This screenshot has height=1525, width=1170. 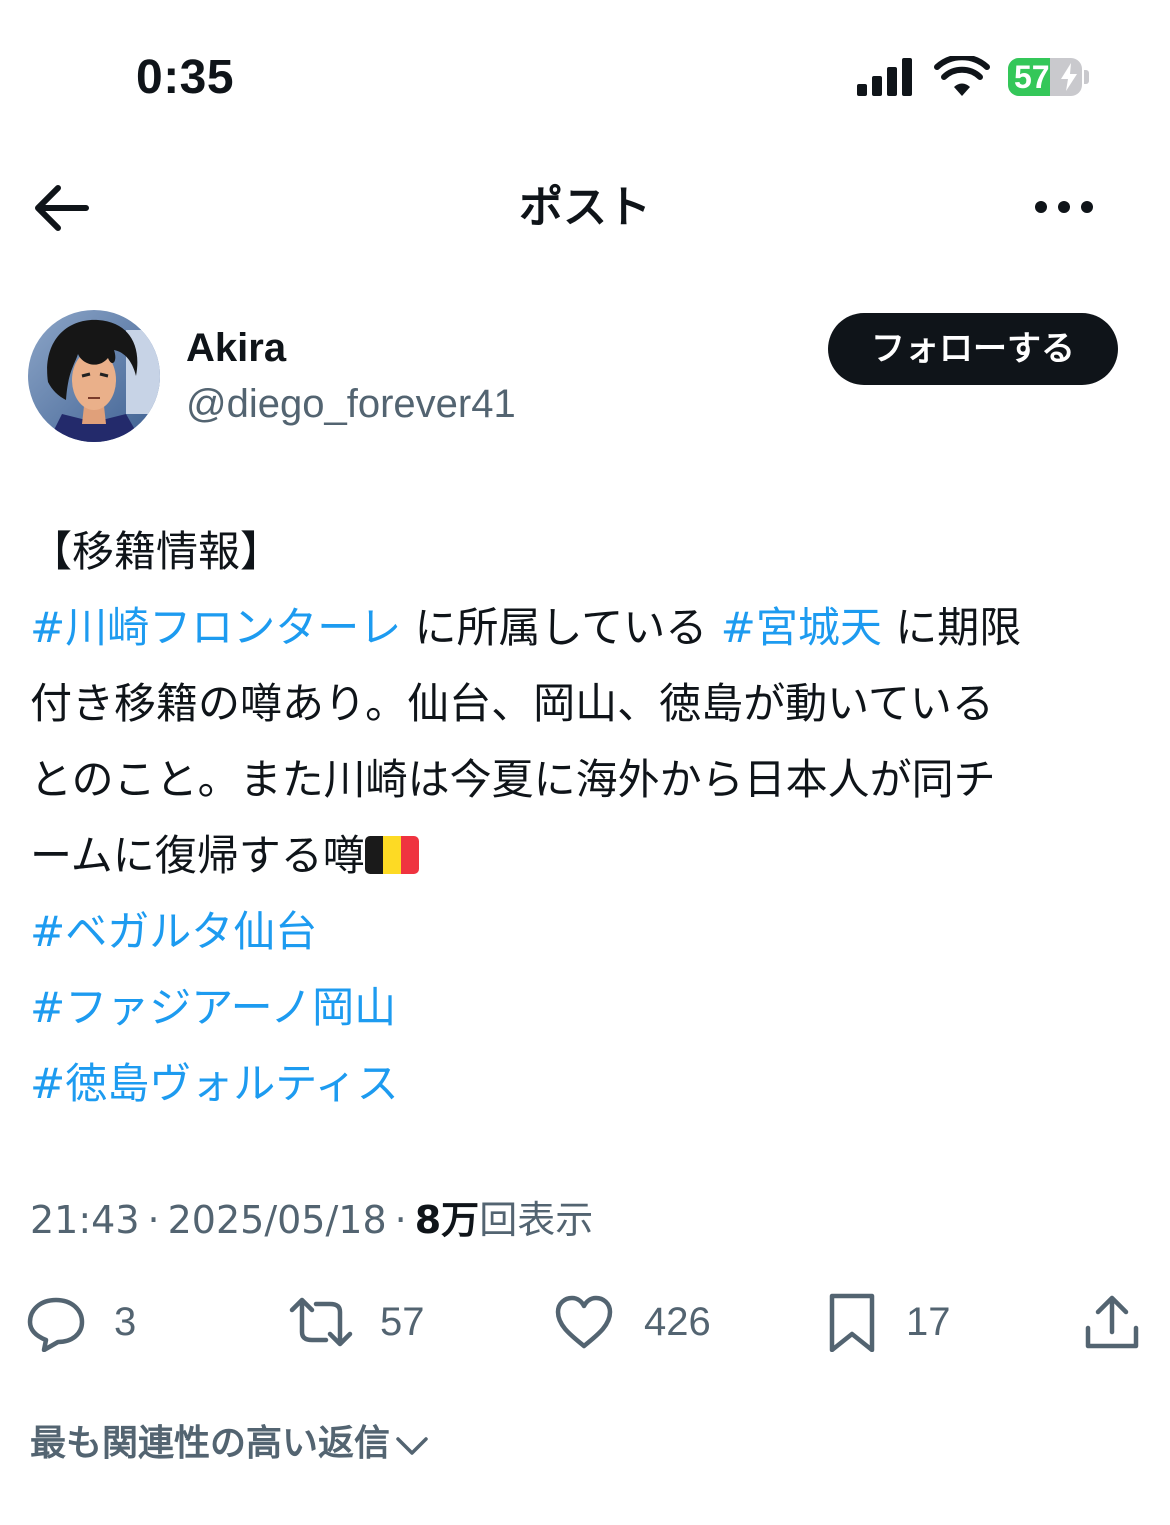 I want to click on post-text-segment: に期限, so click(x=951, y=627).